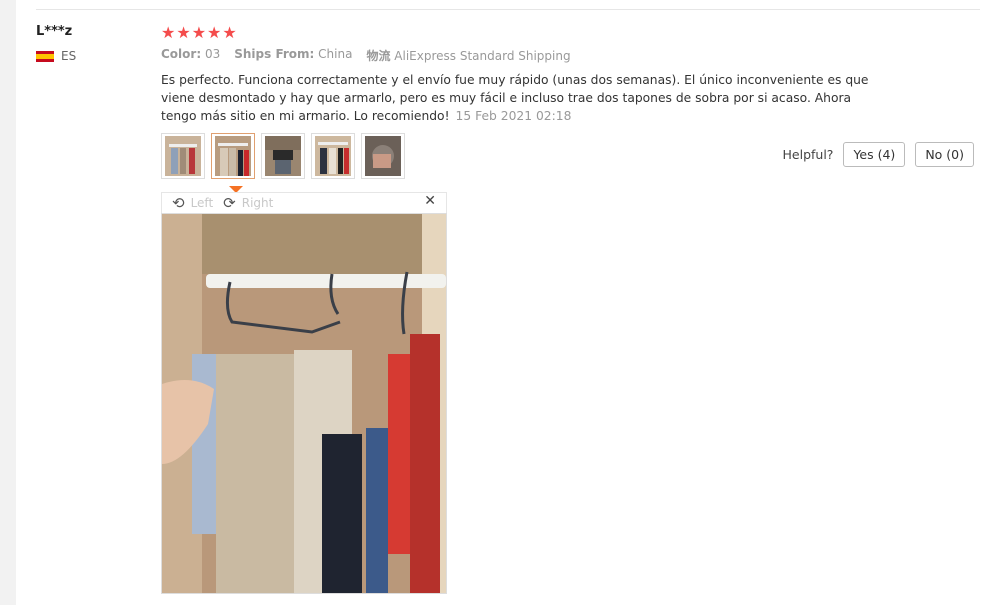  I want to click on reviewer-country: ES, so click(56, 56).